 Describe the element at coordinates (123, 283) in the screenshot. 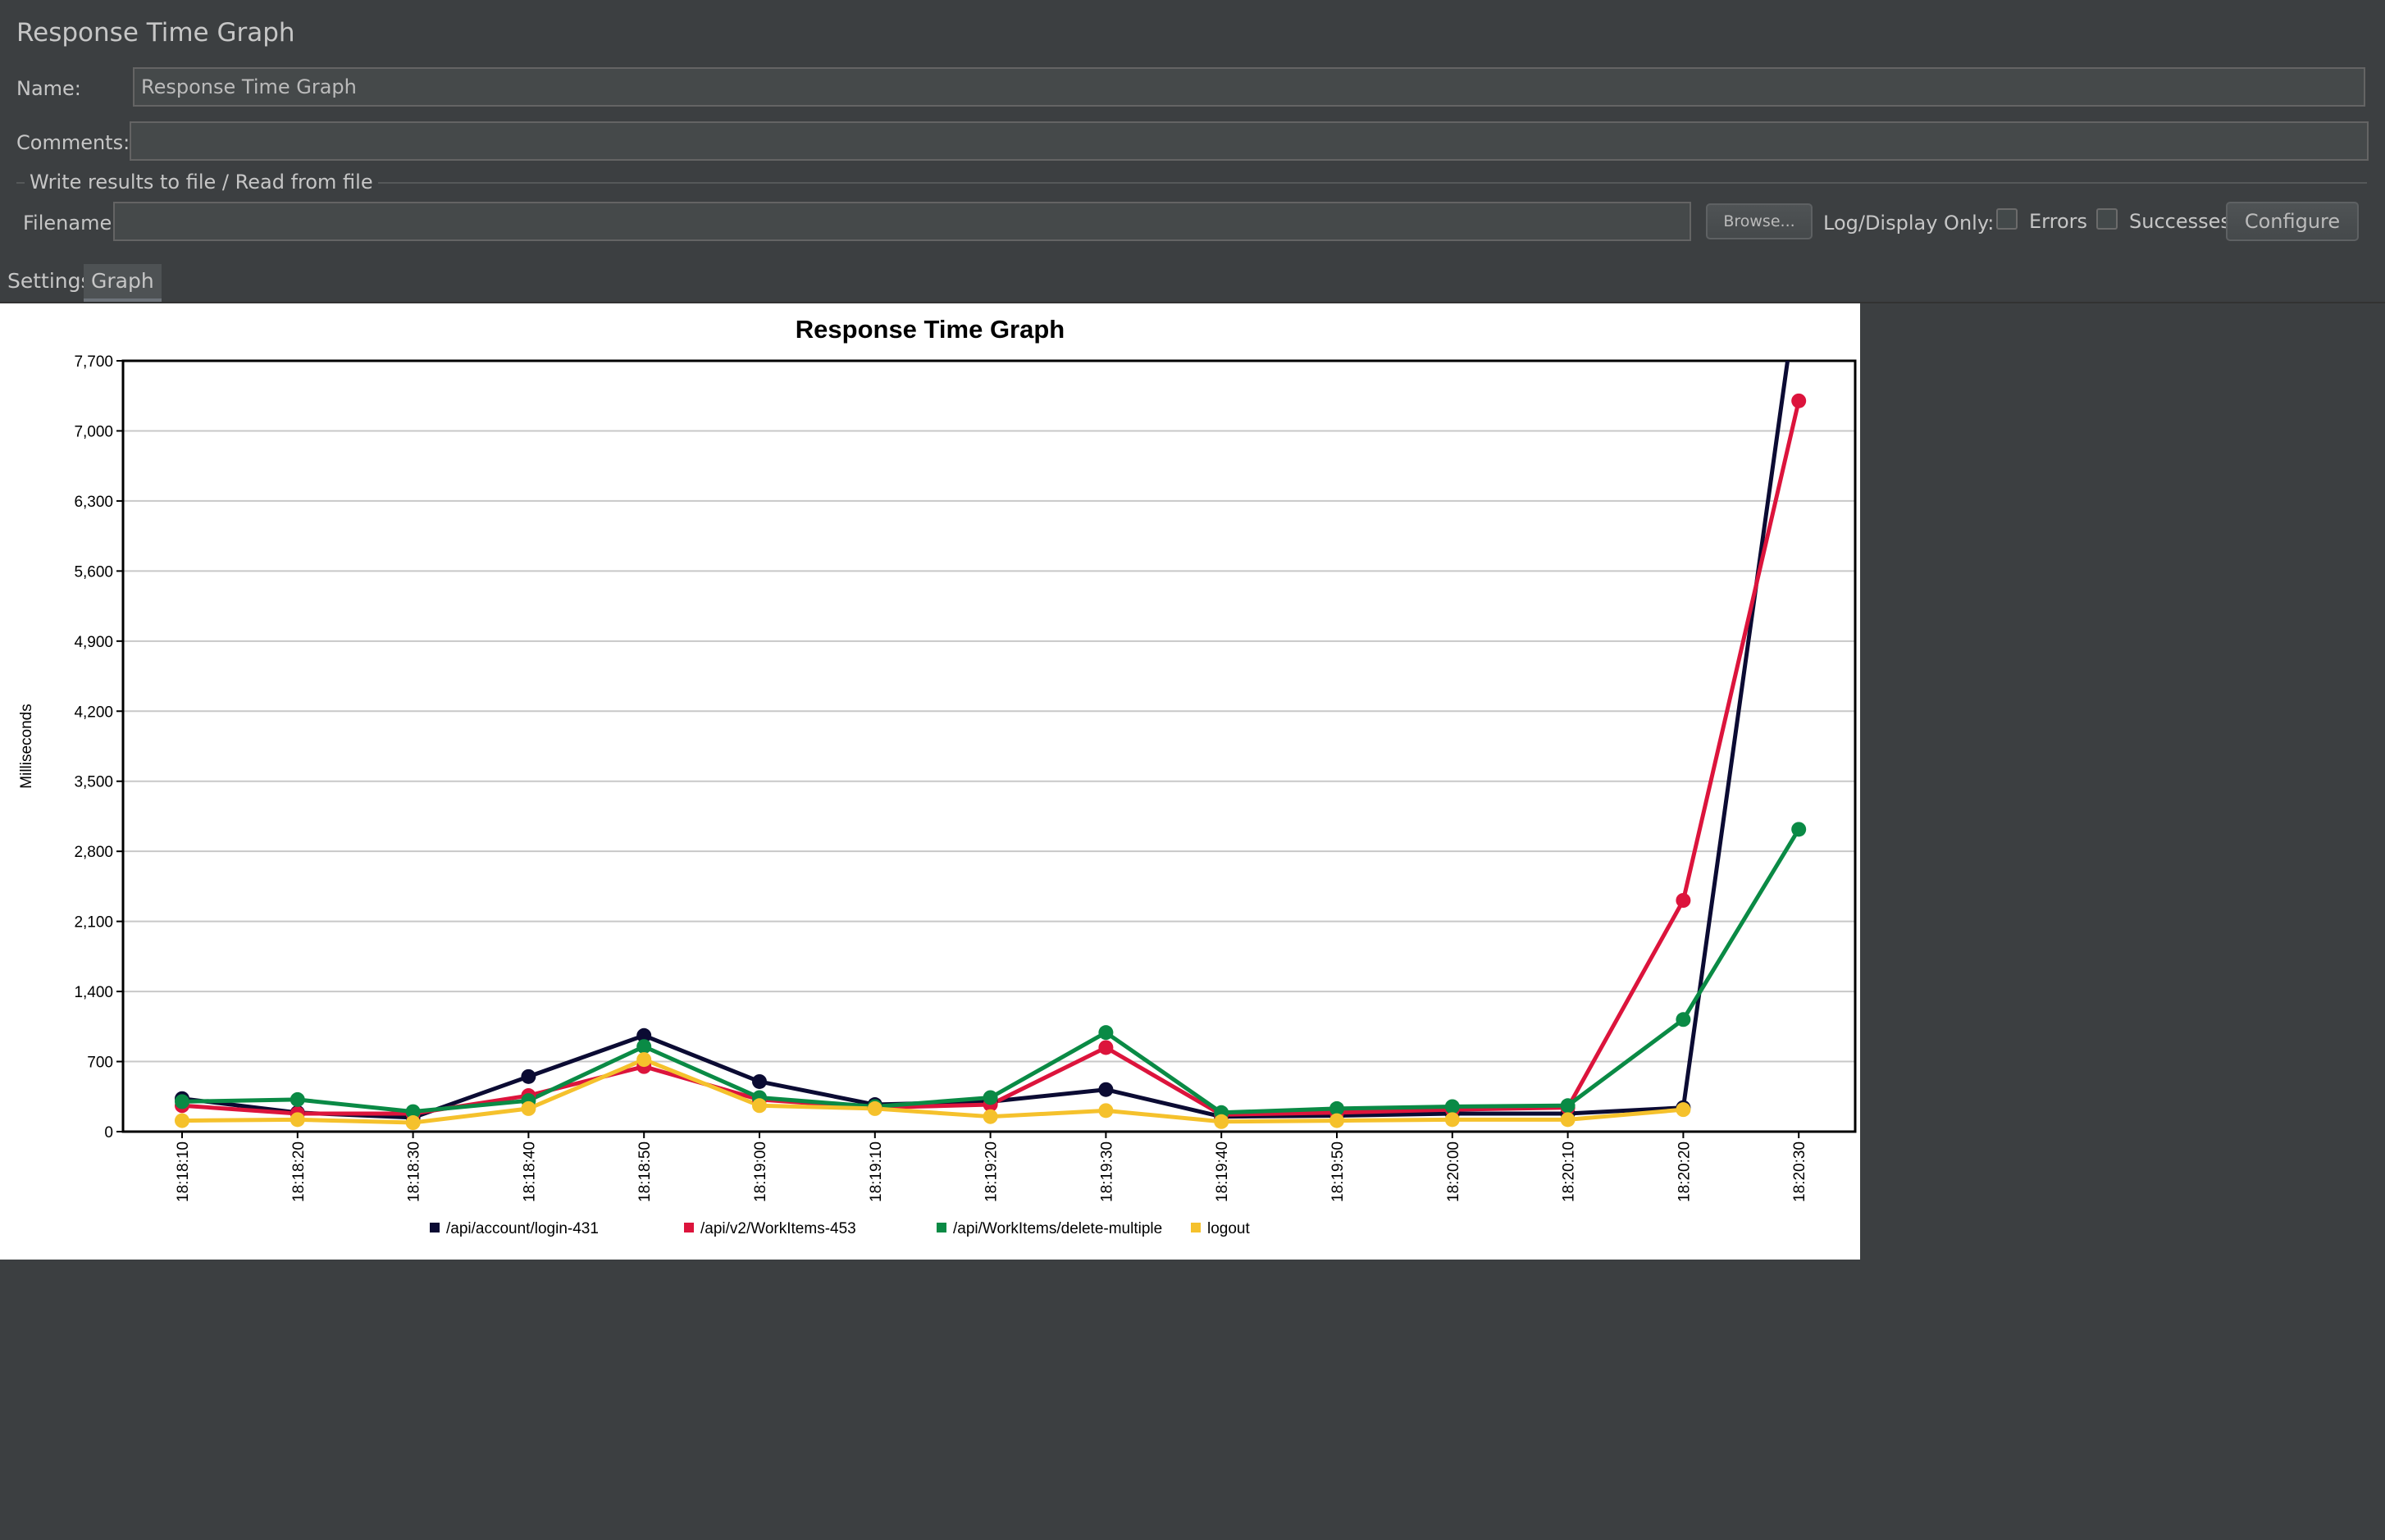

I see `tab-graph: Graph` at that location.